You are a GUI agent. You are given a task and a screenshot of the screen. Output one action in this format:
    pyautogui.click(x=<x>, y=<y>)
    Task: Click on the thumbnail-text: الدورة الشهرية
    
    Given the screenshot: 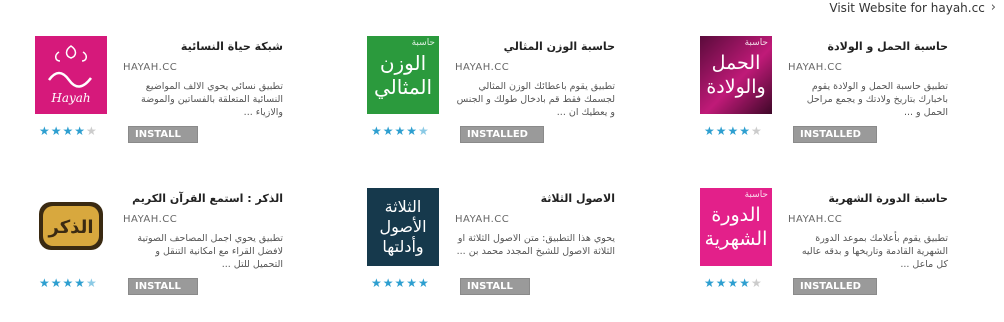 What is the action you would take?
    pyautogui.click(x=736, y=227)
    